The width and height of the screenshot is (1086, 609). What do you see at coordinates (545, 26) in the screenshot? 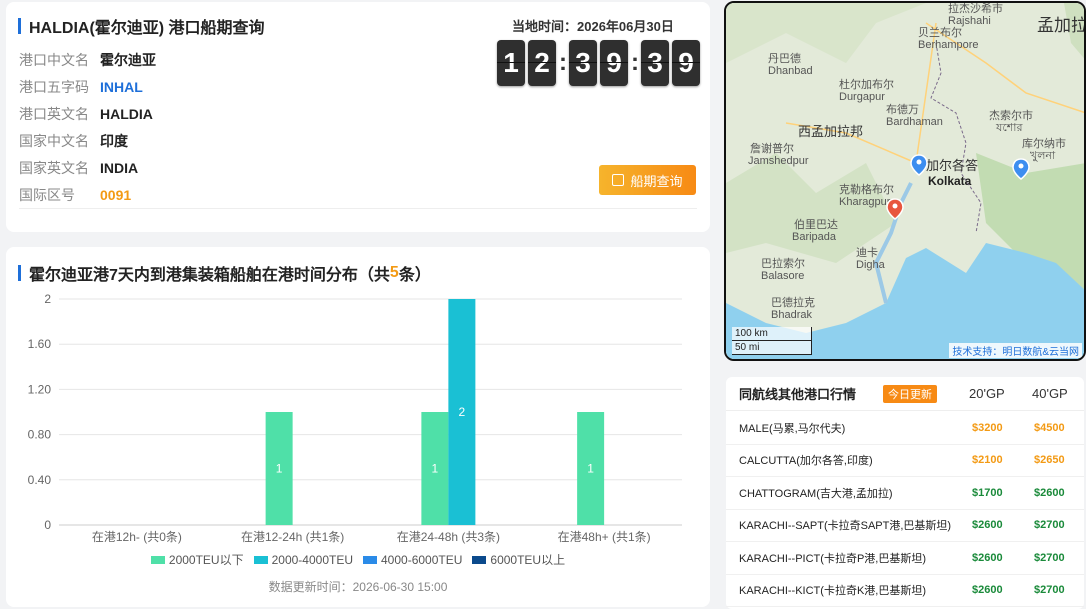
I see `local-time-prefix: 当地时间：` at bounding box center [545, 26].